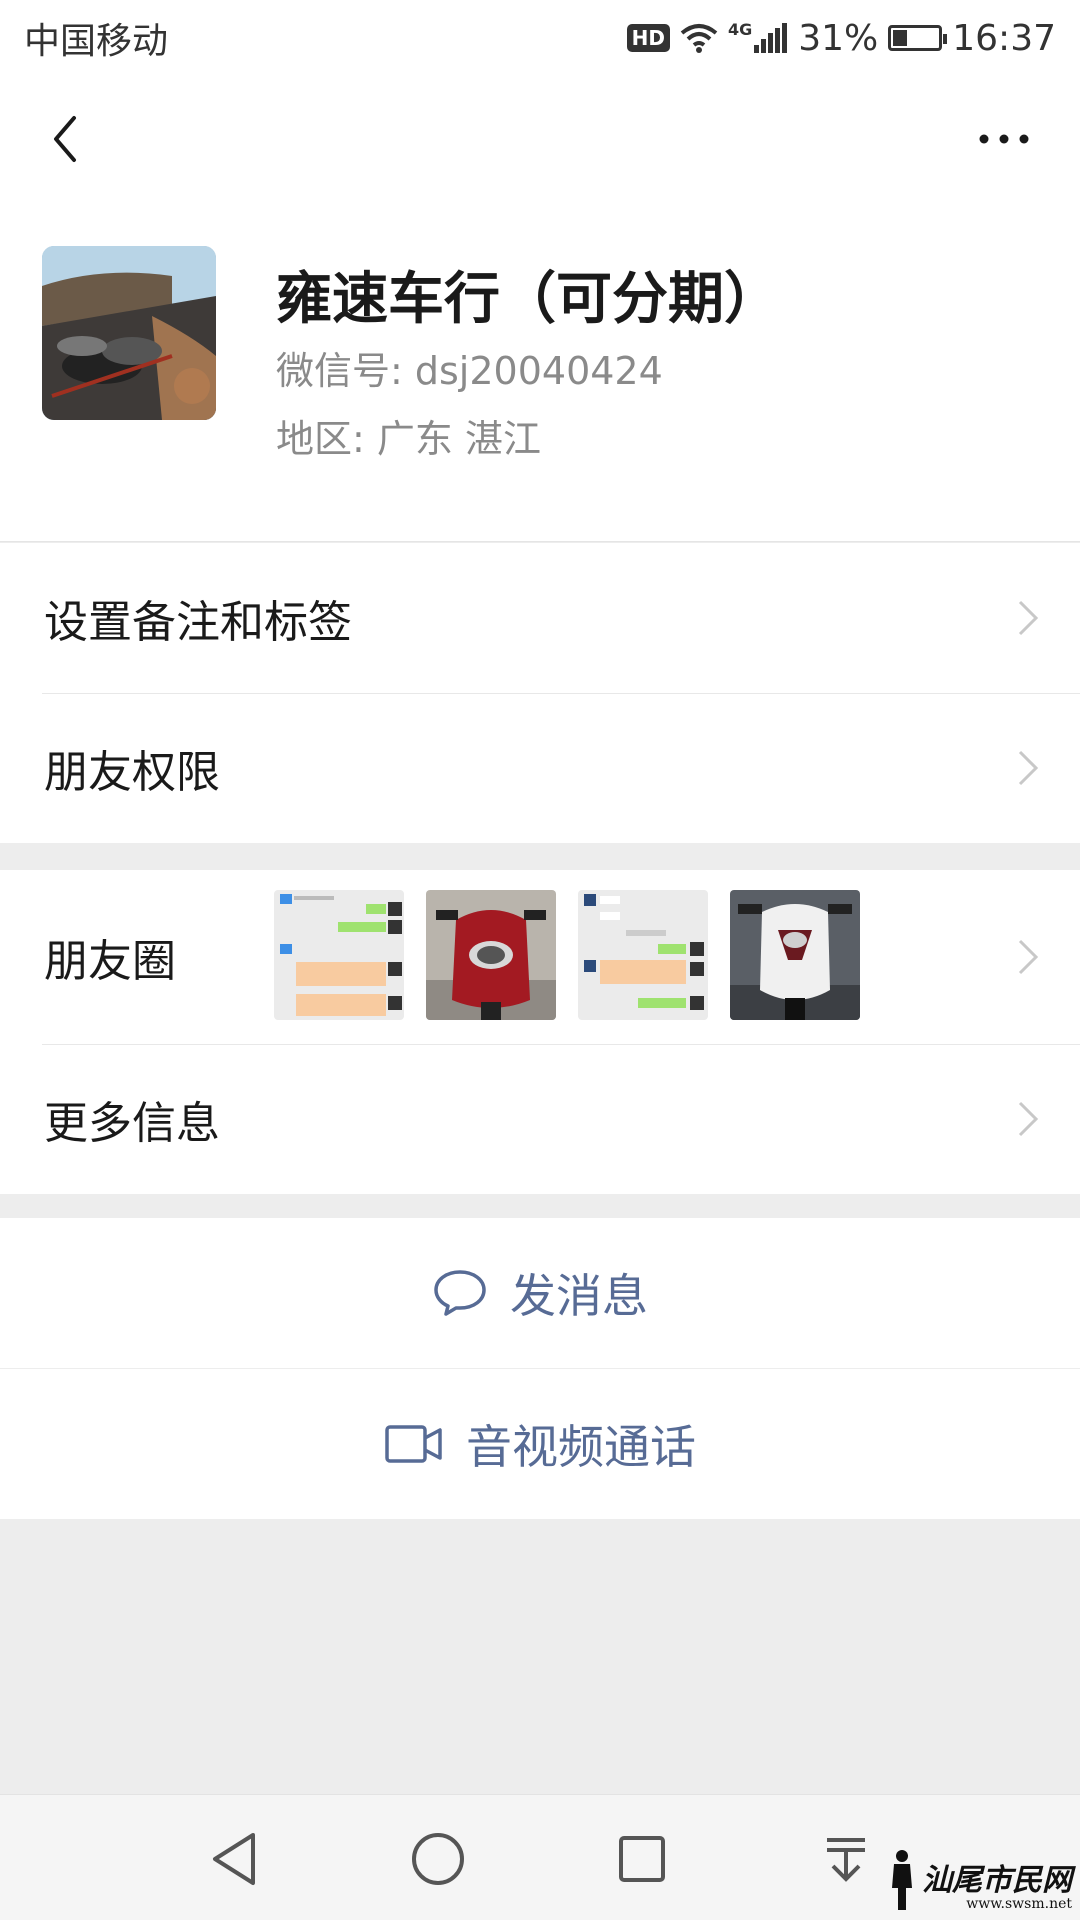 The image size is (1080, 1920). I want to click on back-button, so click(65, 139).